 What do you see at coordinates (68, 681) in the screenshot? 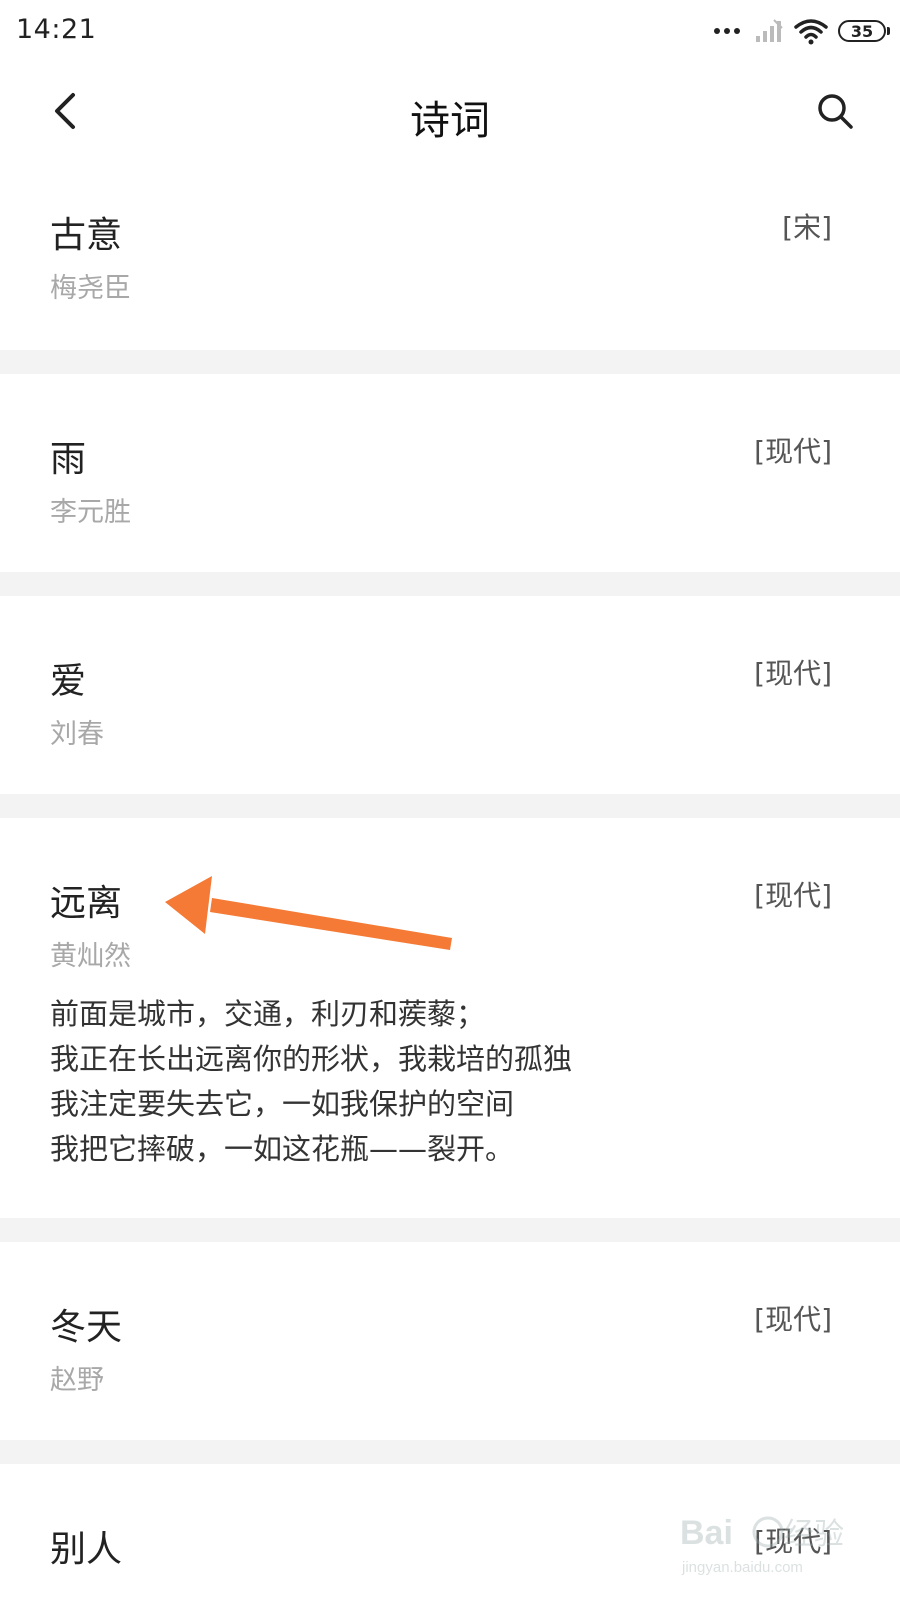
I see `poem-title: 爱` at bounding box center [68, 681].